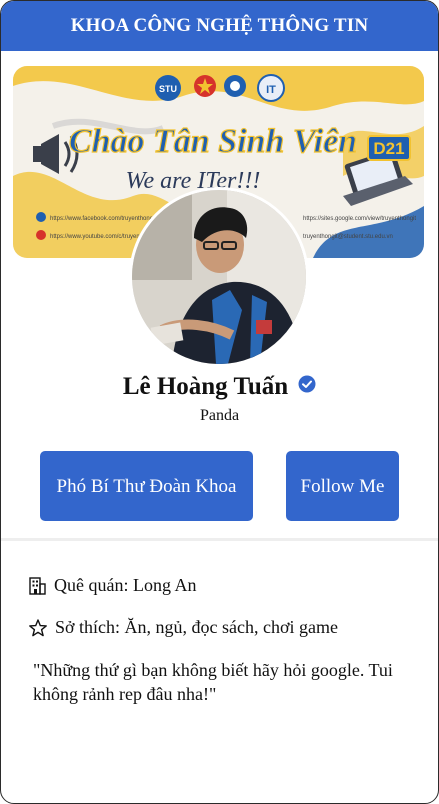  Describe the element at coordinates (146, 486) in the screenshot. I see `role-button: Phó Bí Thư Đoàn Khoa` at that location.